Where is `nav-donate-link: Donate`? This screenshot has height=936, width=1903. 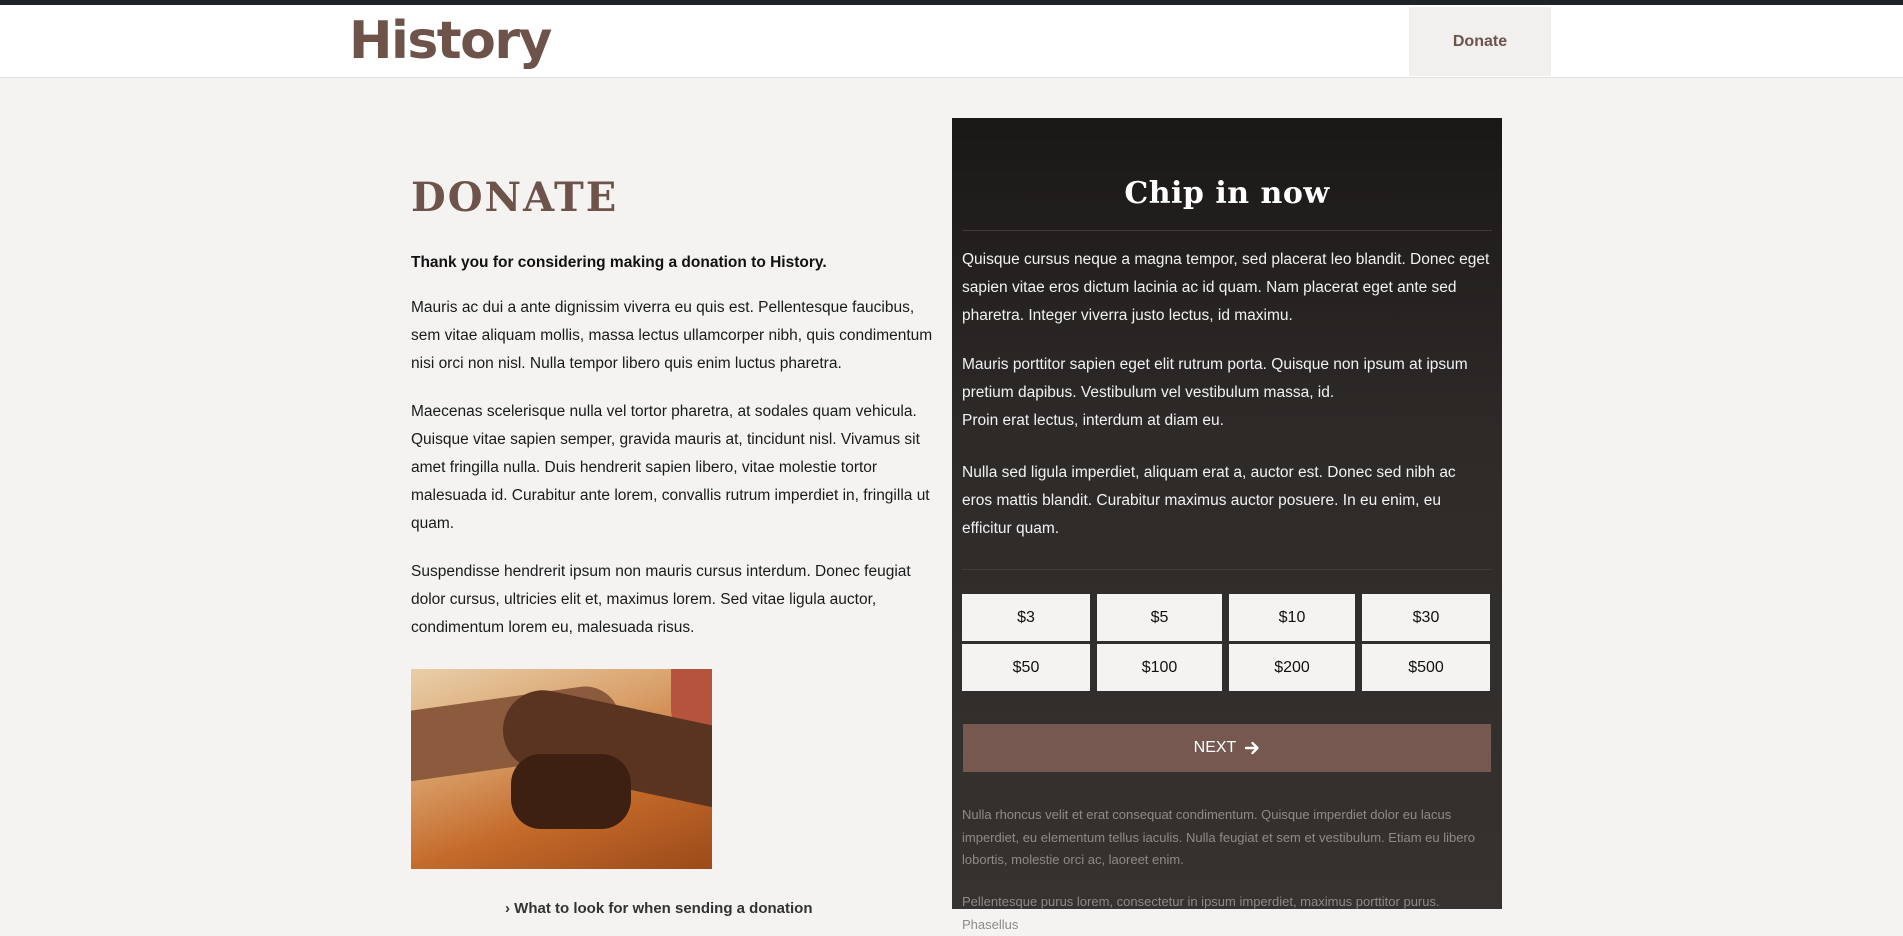
nav-donate-link: Donate is located at coordinates (1480, 41).